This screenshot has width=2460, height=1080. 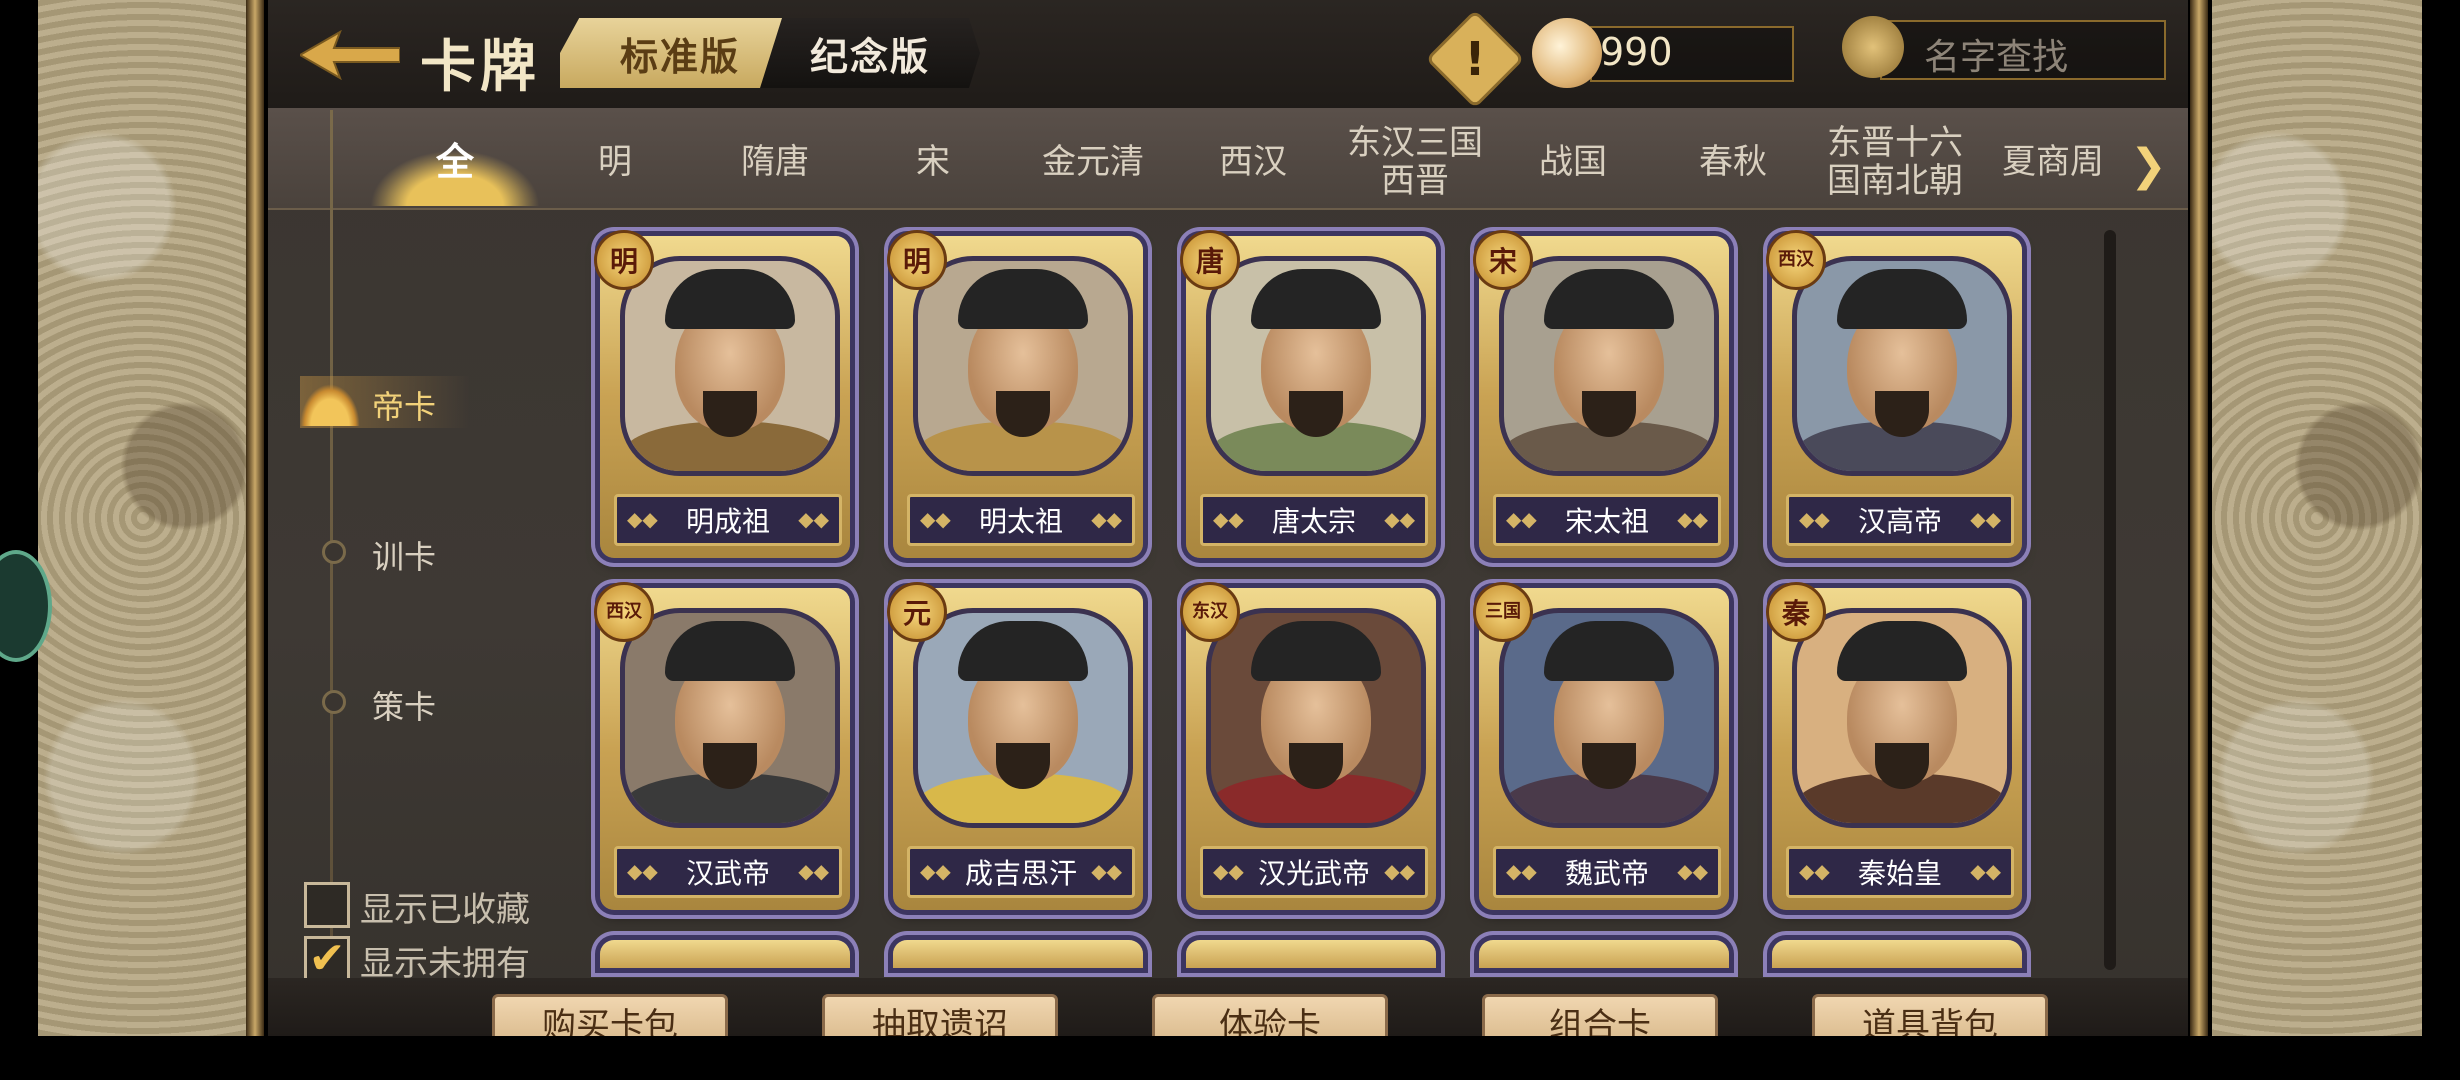 I want to click on dynasty-badge: 东汉, so click(x=1210, y=612).